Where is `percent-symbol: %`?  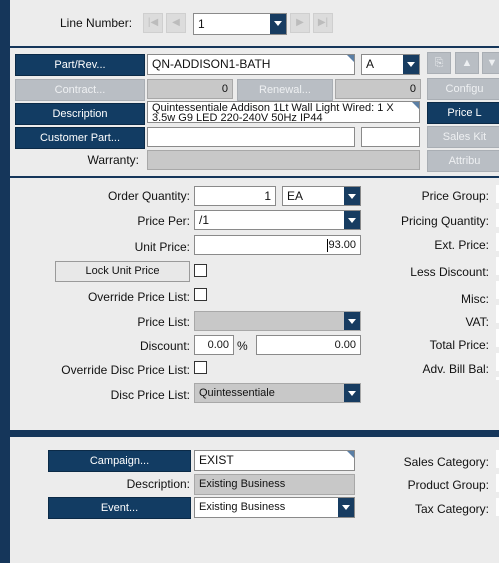
percent-symbol: % is located at coordinates (242, 346).